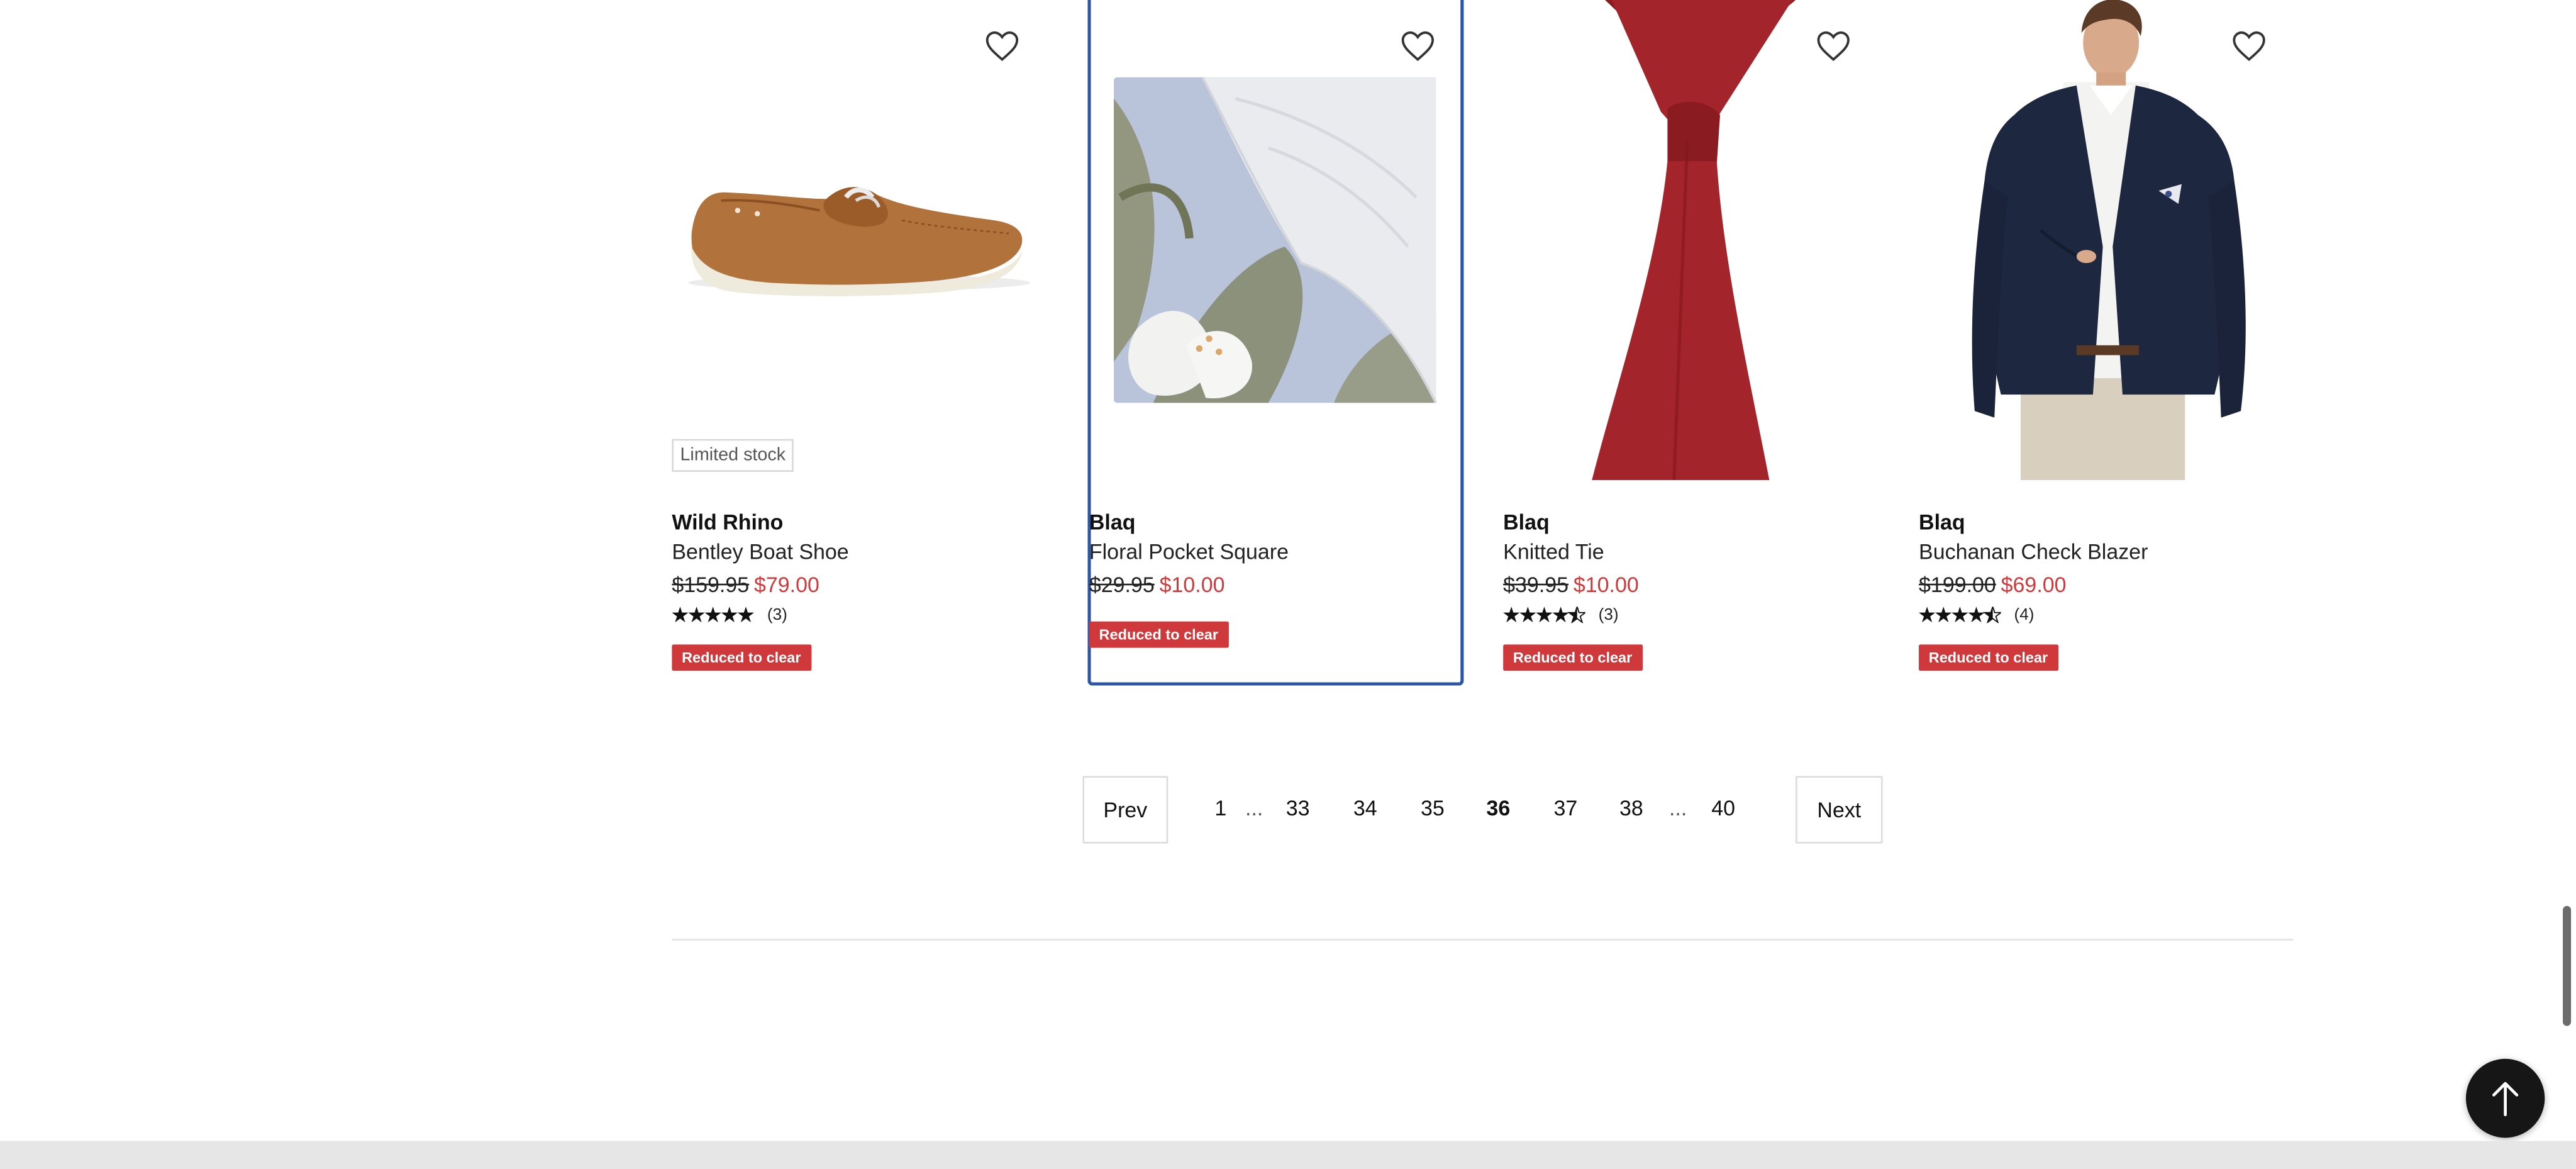 This screenshot has height=1169, width=2576. What do you see at coordinates (1957, 584) in the screenshot?
I see `was-price: $199.00` at bounding box center [1957, 584].